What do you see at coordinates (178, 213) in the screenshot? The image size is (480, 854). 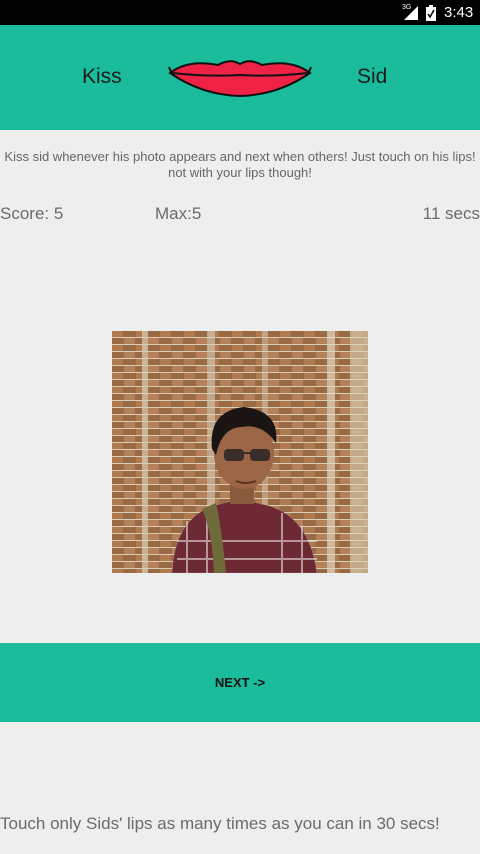 I see `max-score-label: Max:5` at bounding box center [178, 213].